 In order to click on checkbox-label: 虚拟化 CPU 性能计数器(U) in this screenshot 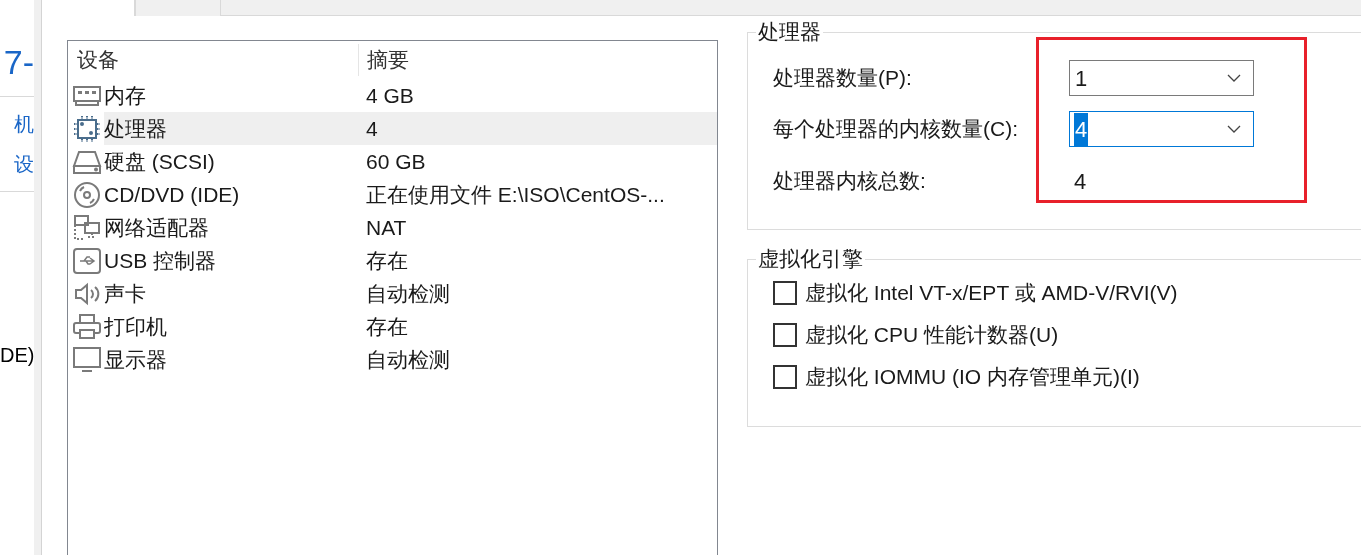, I will do `click(932, 335)`.